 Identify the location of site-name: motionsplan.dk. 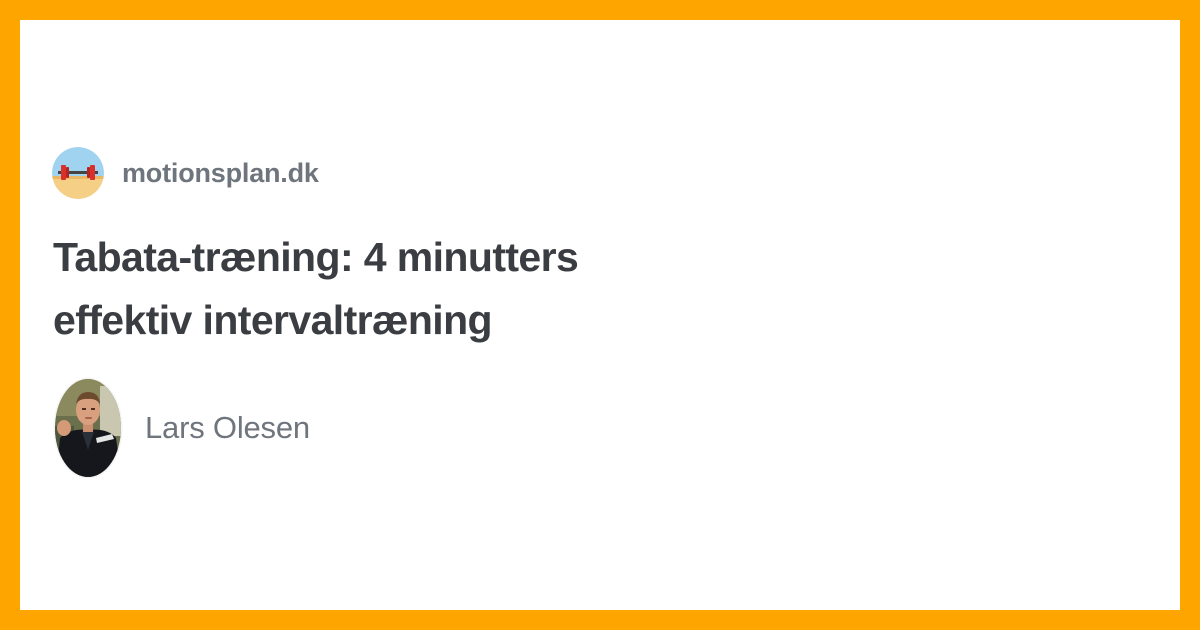
(220, 172).